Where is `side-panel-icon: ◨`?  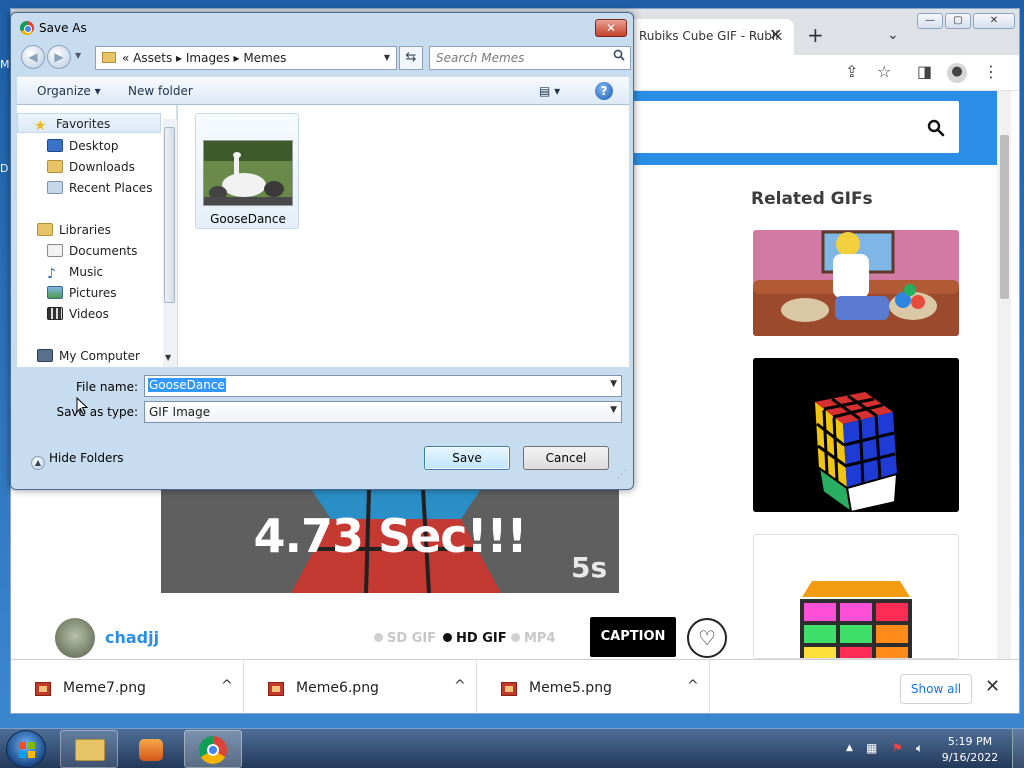 side-panel-icon: ◨ is located at coordinates (924, 72).